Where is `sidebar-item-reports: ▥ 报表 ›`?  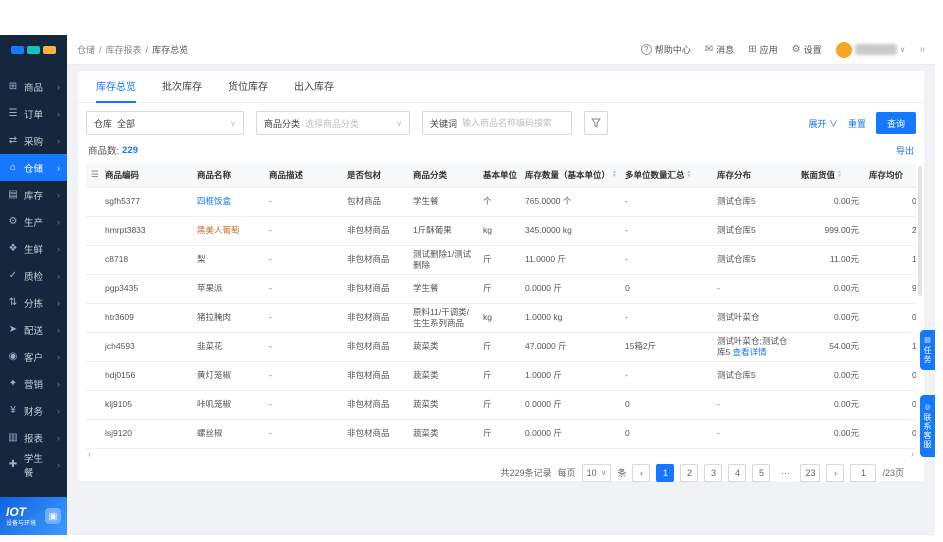
sidebar-item-reports: ▥ 报表 › is located at coordinates (33, 437).